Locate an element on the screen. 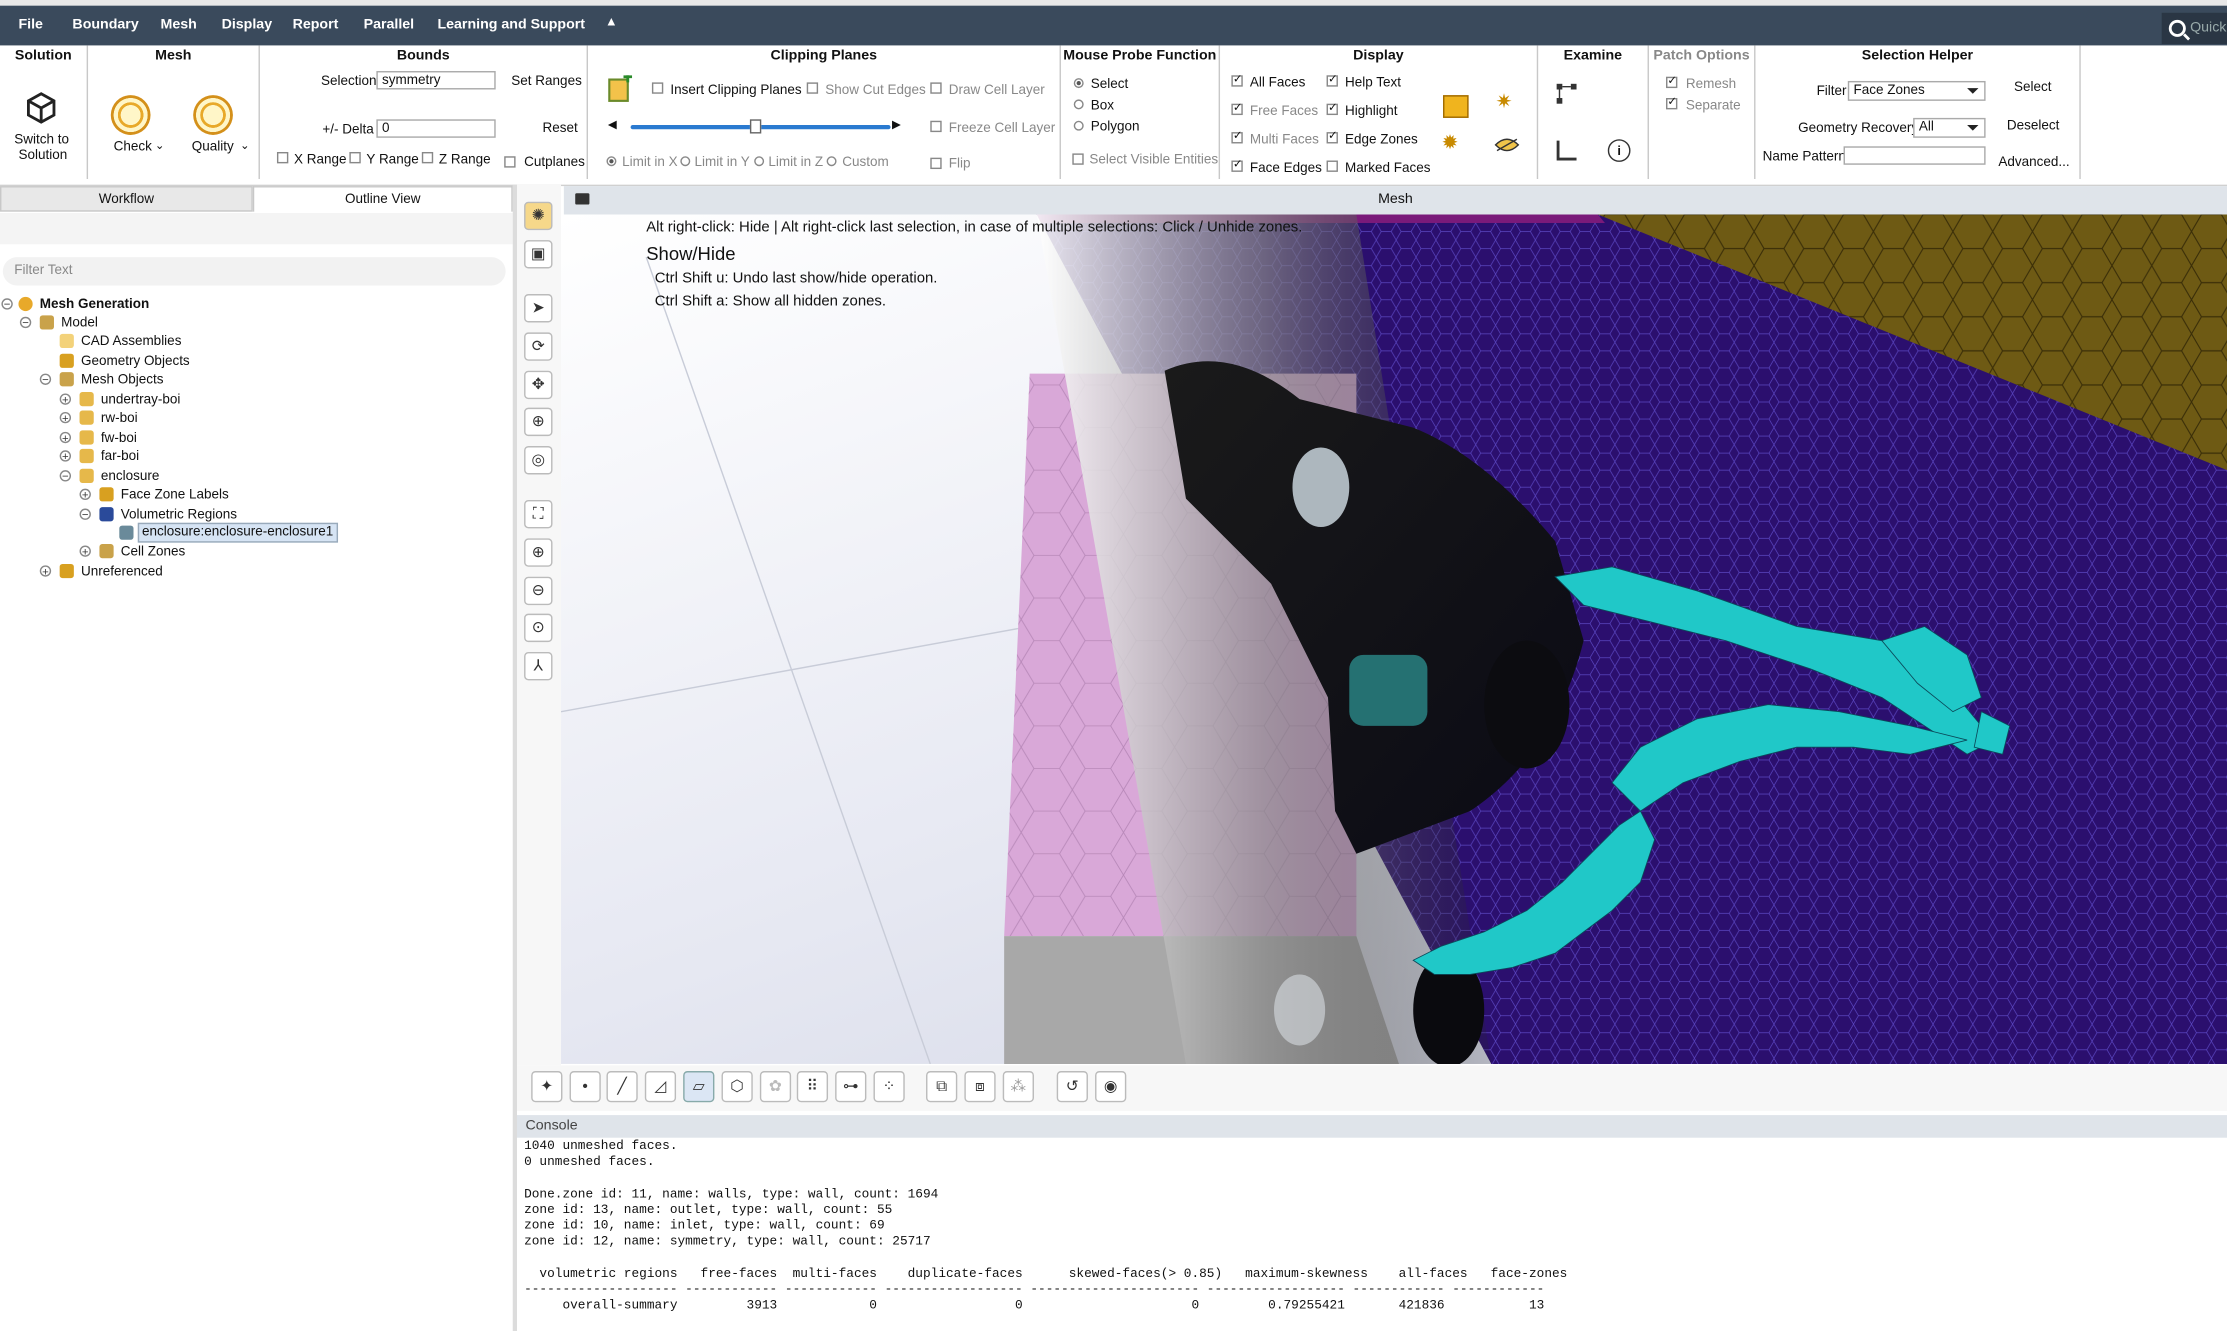  limit-y-radio is located at coordinates (685, 161).